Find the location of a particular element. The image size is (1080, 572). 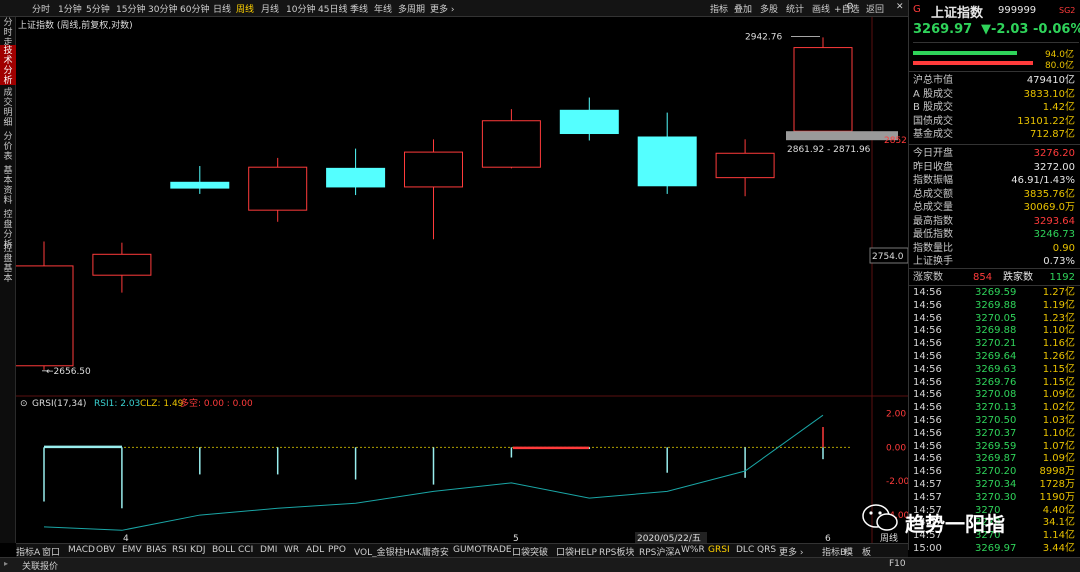

period-tab: 多周期 is located at coordinates (411, 8).